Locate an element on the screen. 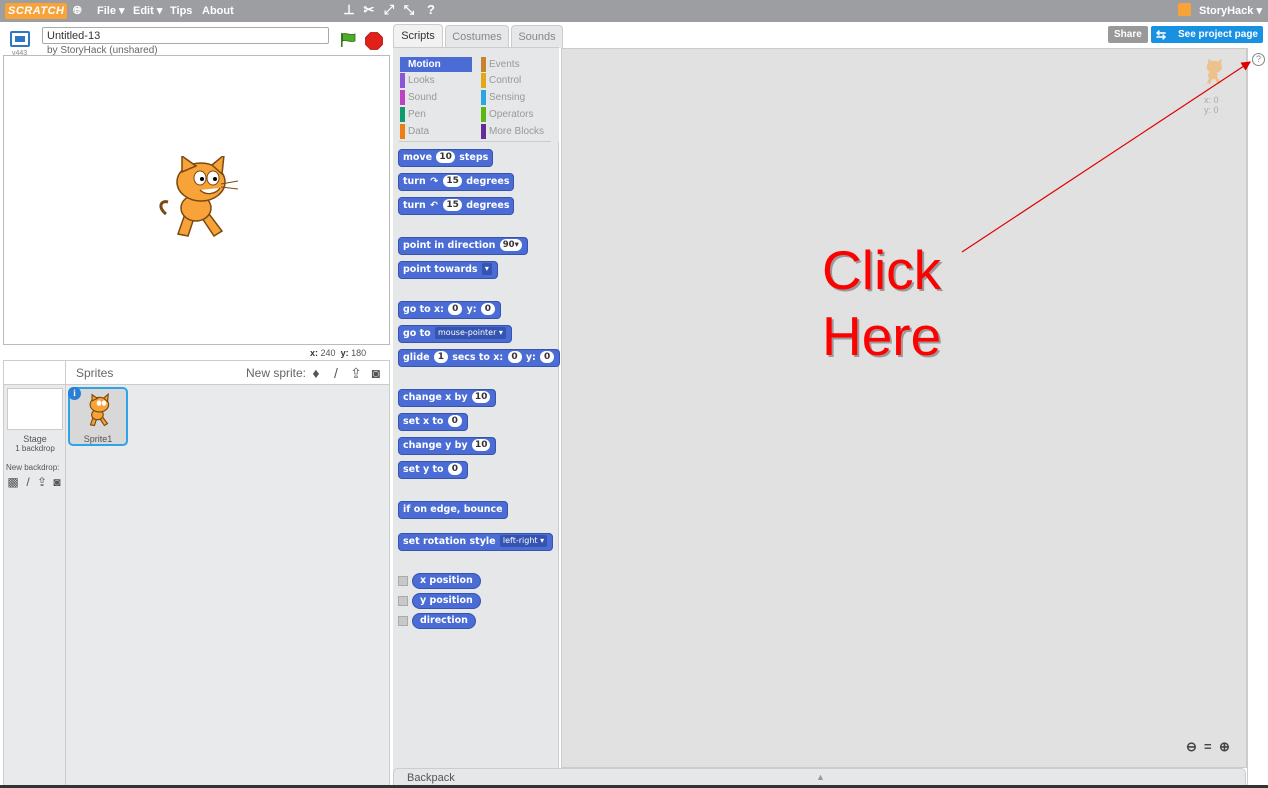  block-point-towards: point towards ▾ is located at coordinates (448, 270).